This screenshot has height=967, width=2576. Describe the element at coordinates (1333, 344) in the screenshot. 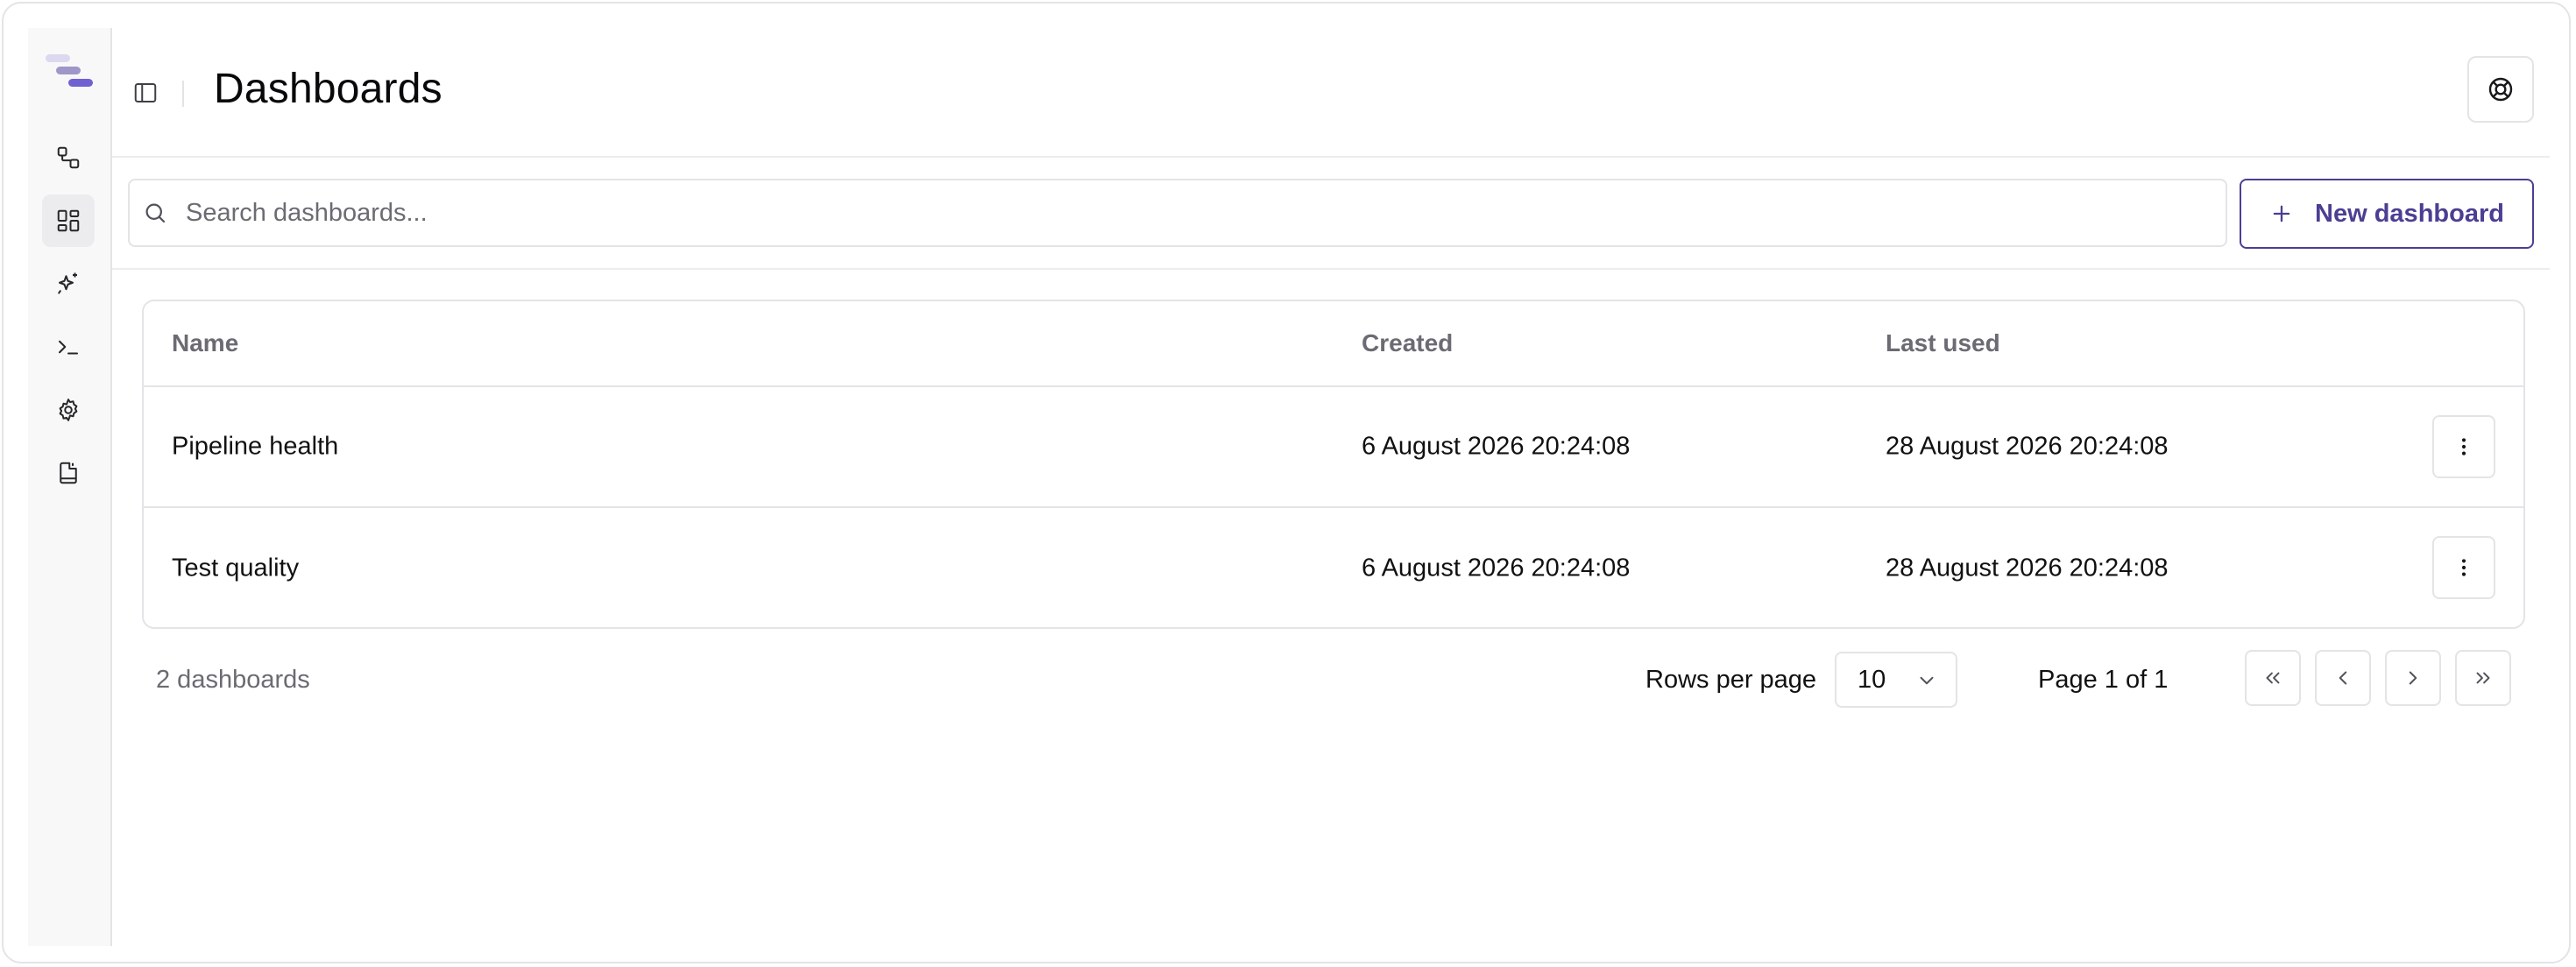

I see `table-header-row: Name Created Last used` at that location.